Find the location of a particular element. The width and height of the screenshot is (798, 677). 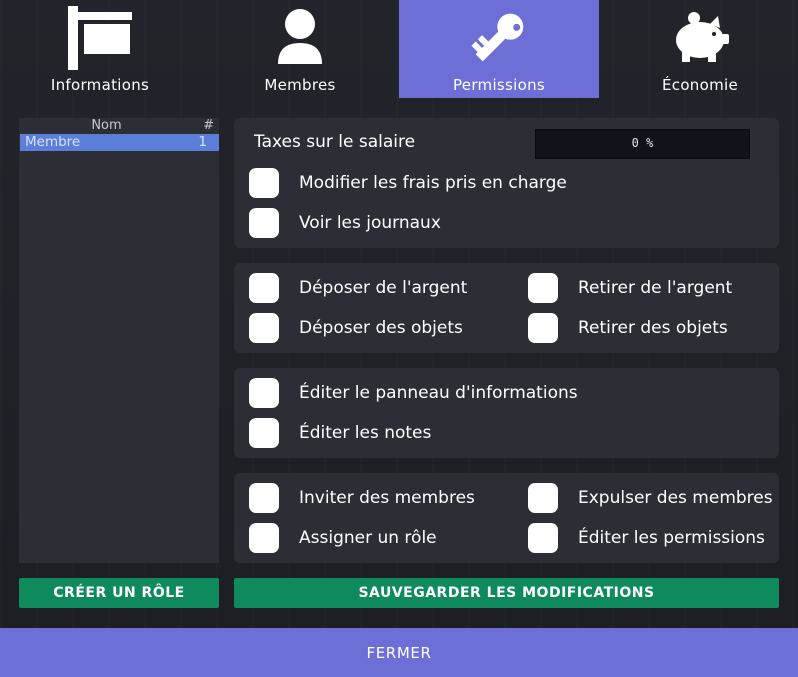

tab-permissions: Permissions is located at coordinates (499, 49).